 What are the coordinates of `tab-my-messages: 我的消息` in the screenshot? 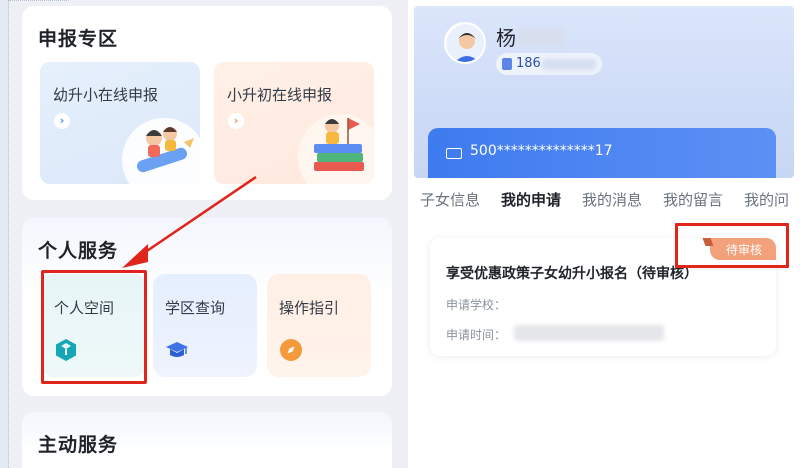 It's located at (612, 199).